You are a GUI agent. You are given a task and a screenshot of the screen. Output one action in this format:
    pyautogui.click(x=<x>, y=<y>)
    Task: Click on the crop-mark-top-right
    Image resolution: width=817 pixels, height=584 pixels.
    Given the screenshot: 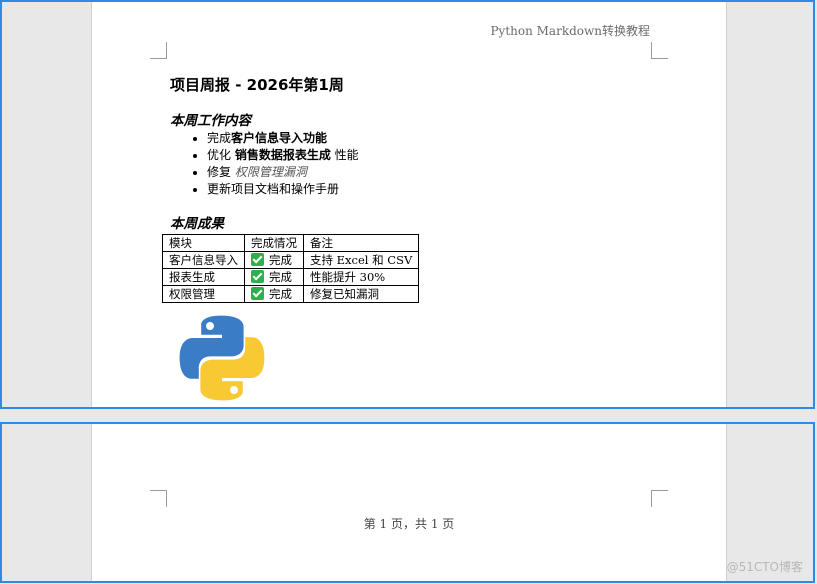 What is the action you would take?
    pyautogui.click(x=659, y=50)
    